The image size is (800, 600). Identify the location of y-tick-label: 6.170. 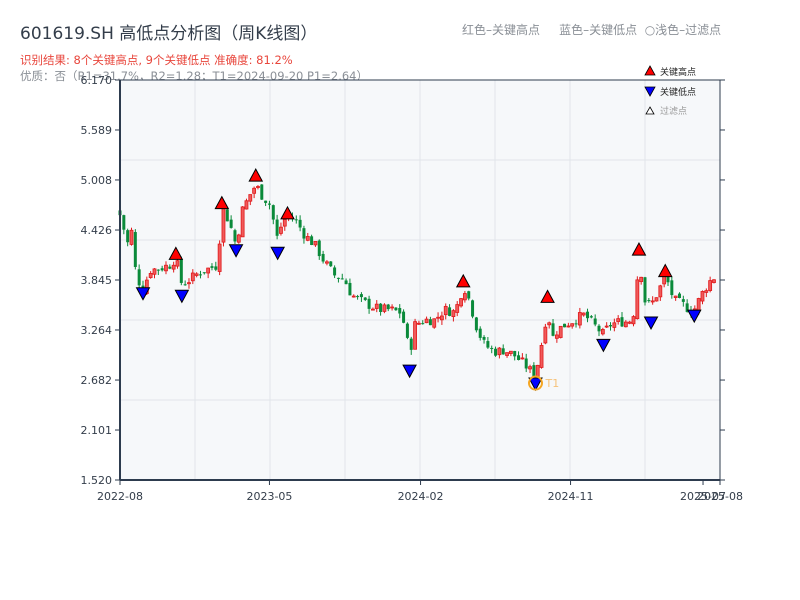
(97, 80).